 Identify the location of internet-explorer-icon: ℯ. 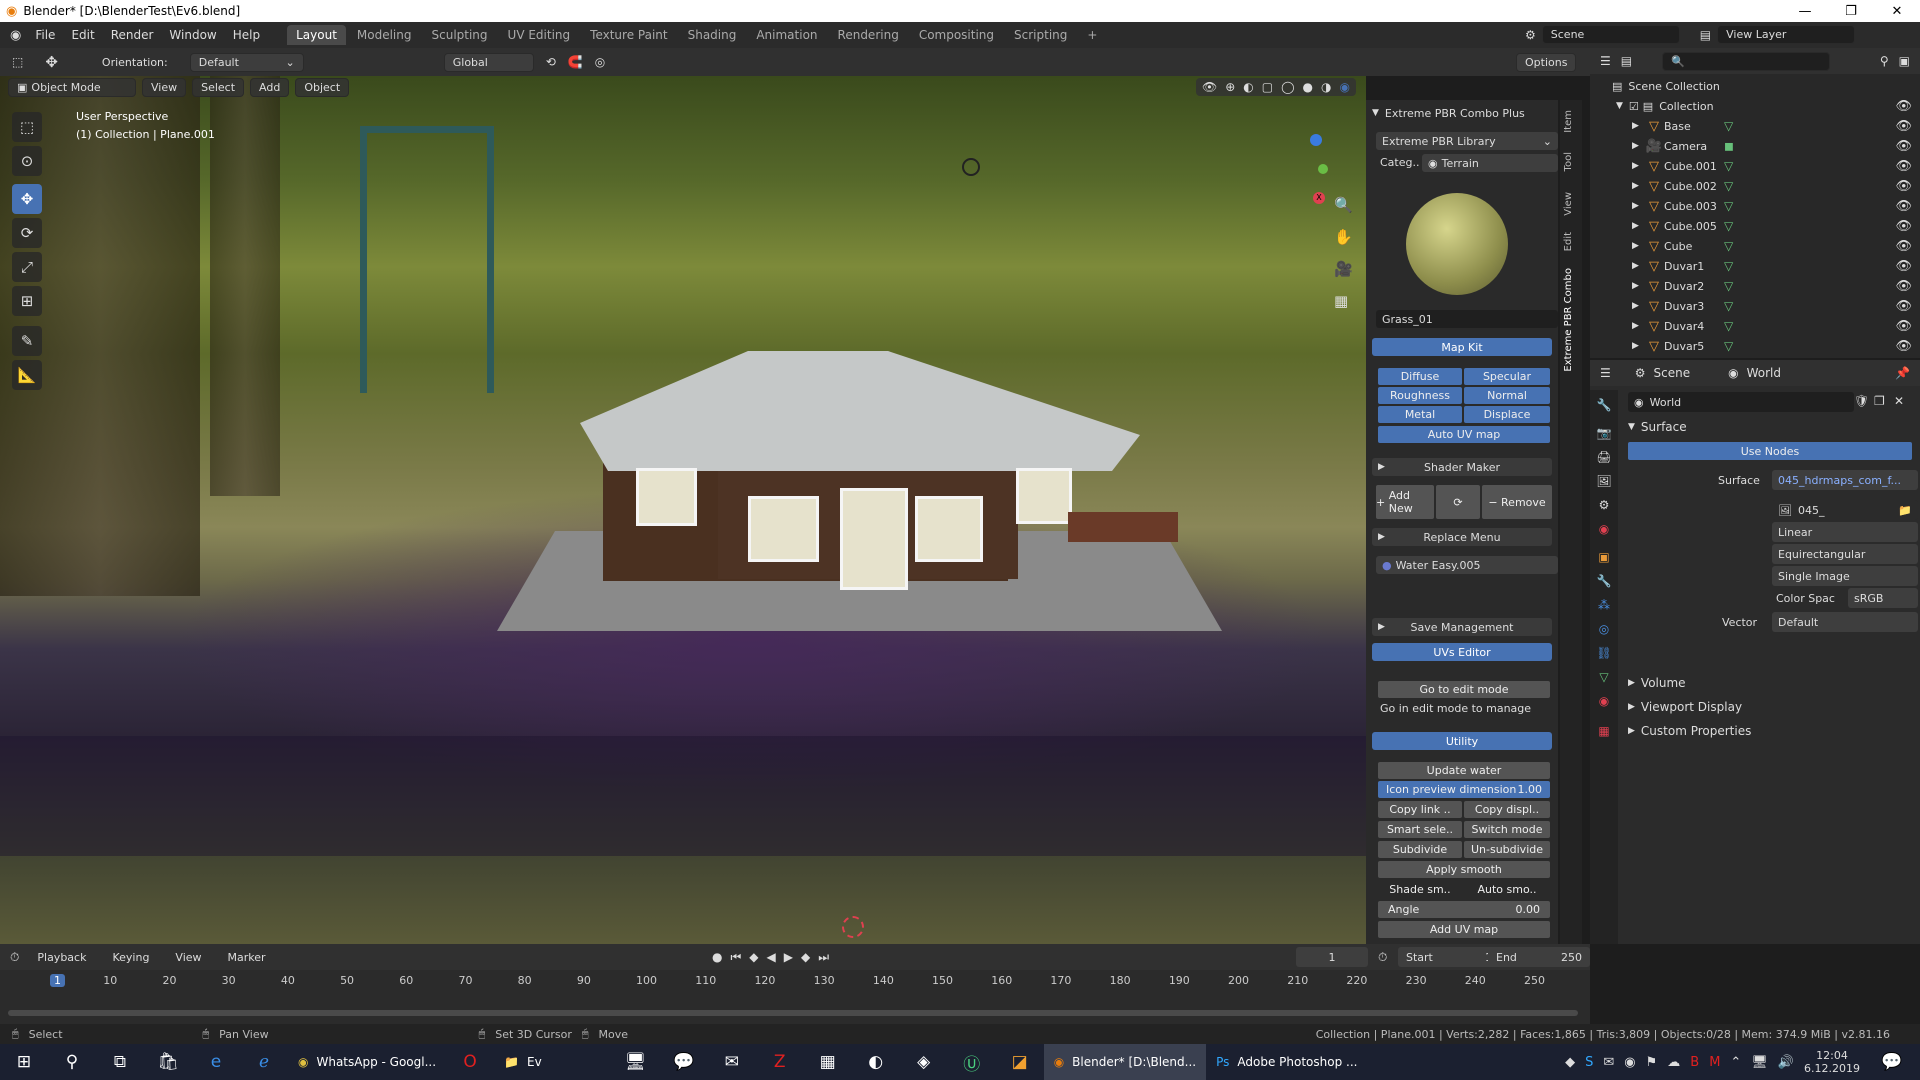
(264, 1062).